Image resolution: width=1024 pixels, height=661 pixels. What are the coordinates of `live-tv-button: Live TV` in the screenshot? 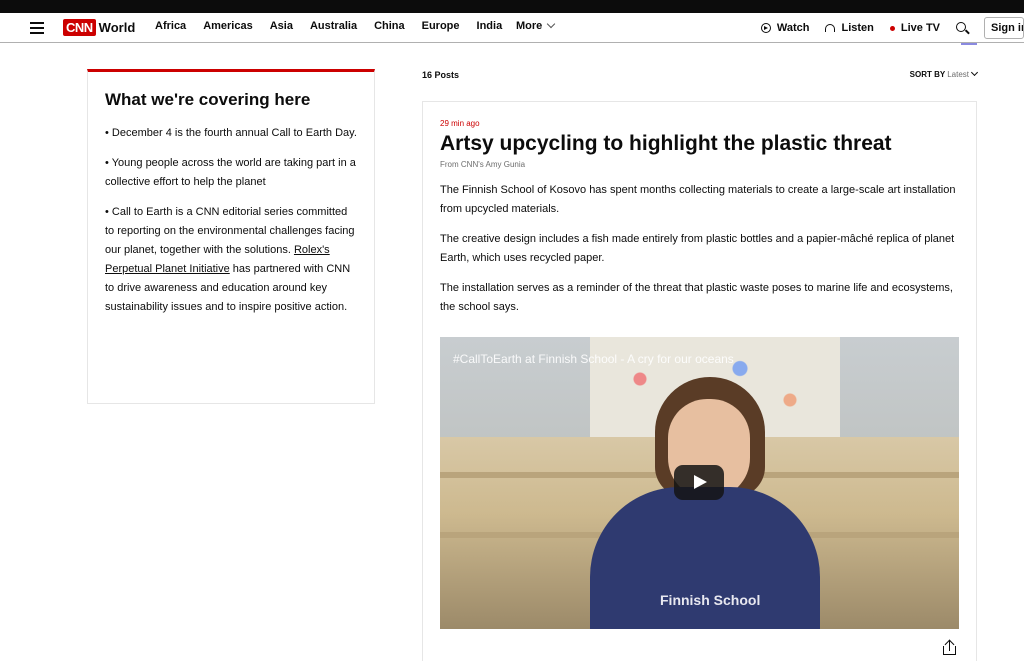 It's located at (914, 28).